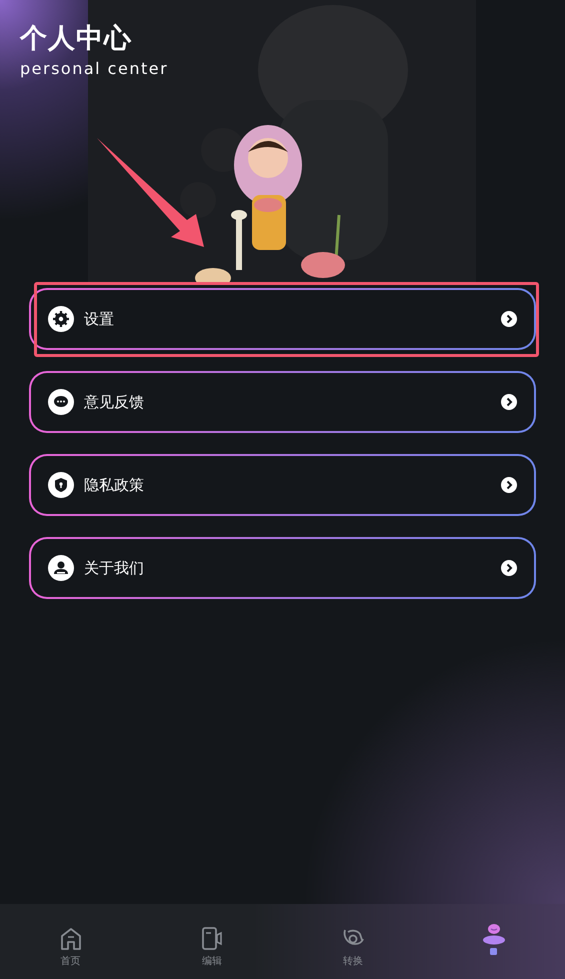 This screenshot has width=565, height=979. I want to click on menu-item: 关于我们, so click(282, 568).